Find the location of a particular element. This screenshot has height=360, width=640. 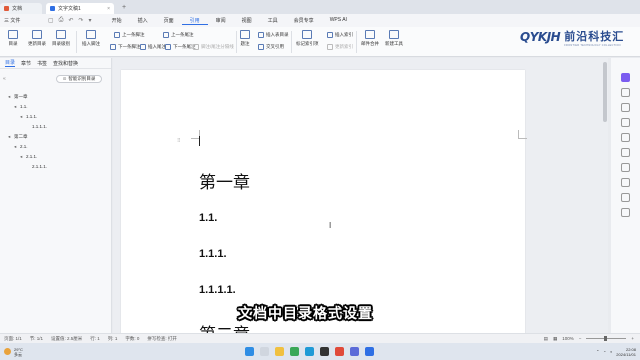

update-index-label: 更新索引 is located at coordinates (344, 46).